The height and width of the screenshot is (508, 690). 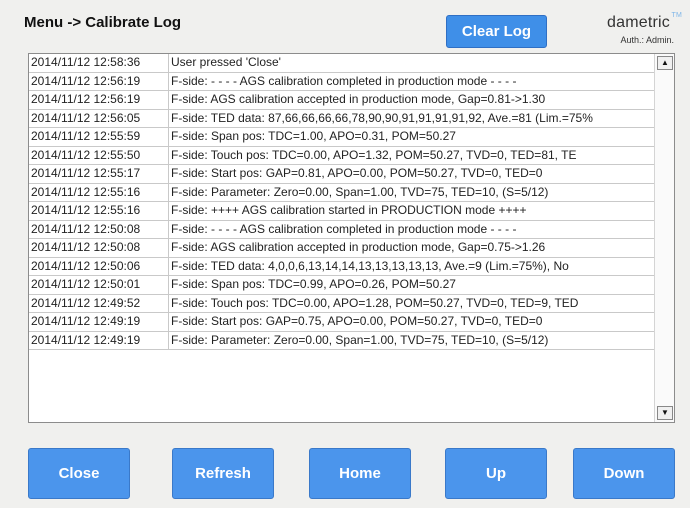 What do you see at coordinates (223, 473) in the screenshot?
I see `refresh-button: Refresh` at bounding box center [223, 473].